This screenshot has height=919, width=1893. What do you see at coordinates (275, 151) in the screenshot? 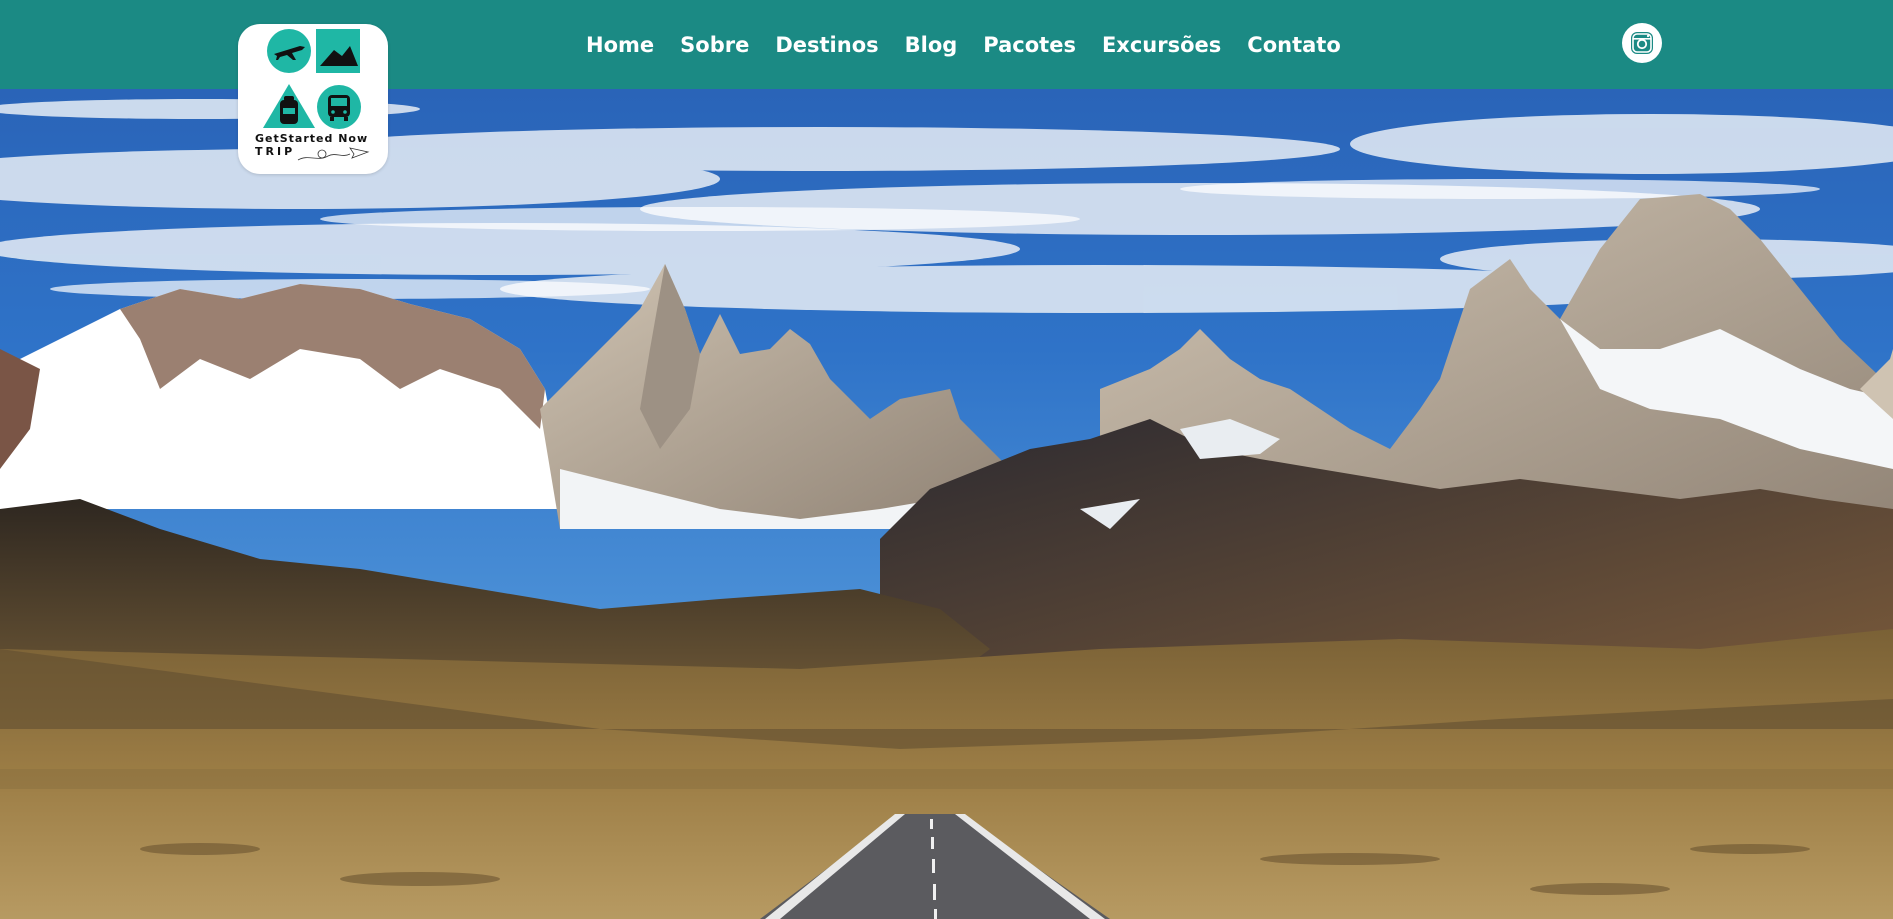
I see `brand-name-line2: TRIP` at bounding box center [275, 151].